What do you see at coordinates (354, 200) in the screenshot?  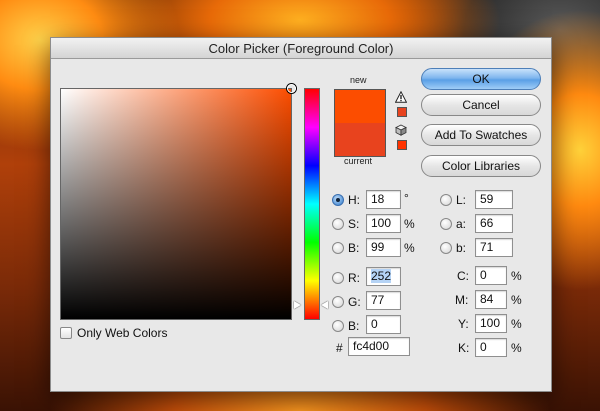 I see `hue-label: H:` at bounding box center [354, 200].